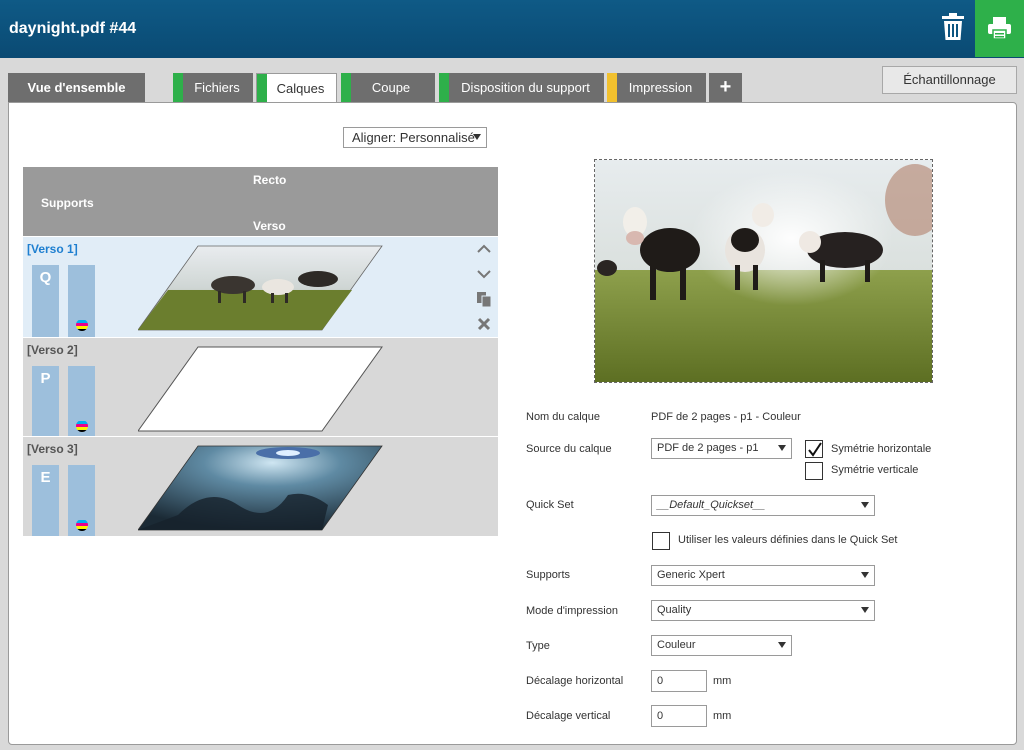 This screenshot has height=750, width=1024. Describe the element at coordinates (300, 88) in the screenshot. I see `tab-layers-label: Calques` at that location.